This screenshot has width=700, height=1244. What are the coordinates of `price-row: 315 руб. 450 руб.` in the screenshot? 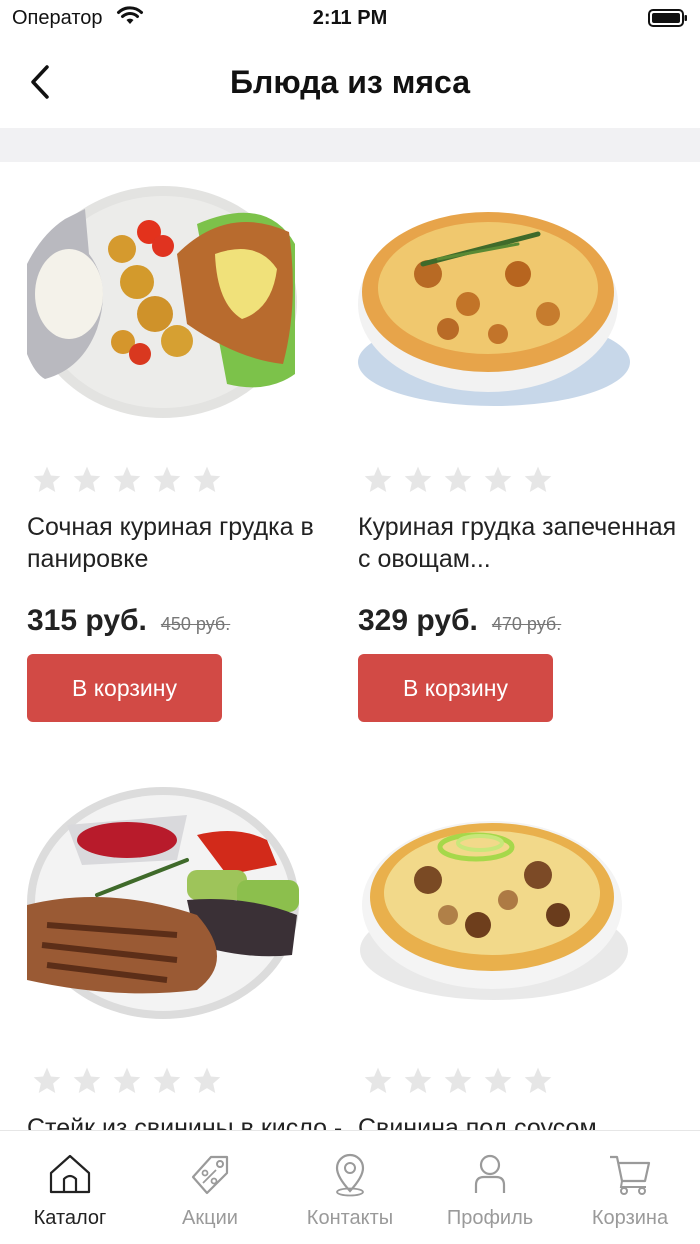 It's located at (128, 621).